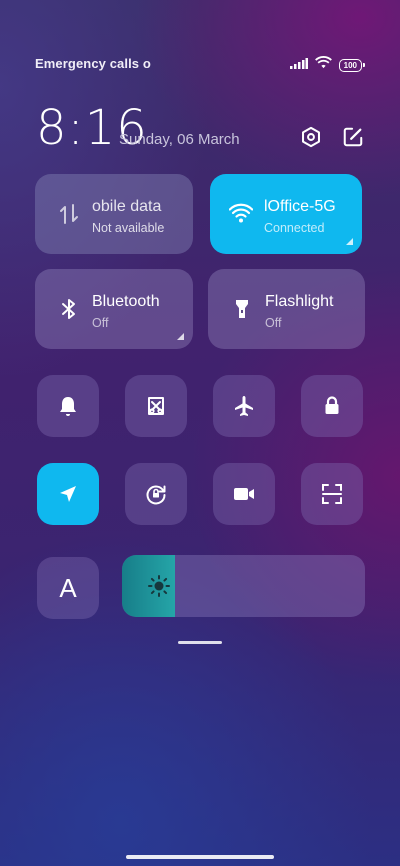  What do you see at coordinates (298, 65) in the screenshot?
I see `signal-icon` at bounding box center [298, 65].